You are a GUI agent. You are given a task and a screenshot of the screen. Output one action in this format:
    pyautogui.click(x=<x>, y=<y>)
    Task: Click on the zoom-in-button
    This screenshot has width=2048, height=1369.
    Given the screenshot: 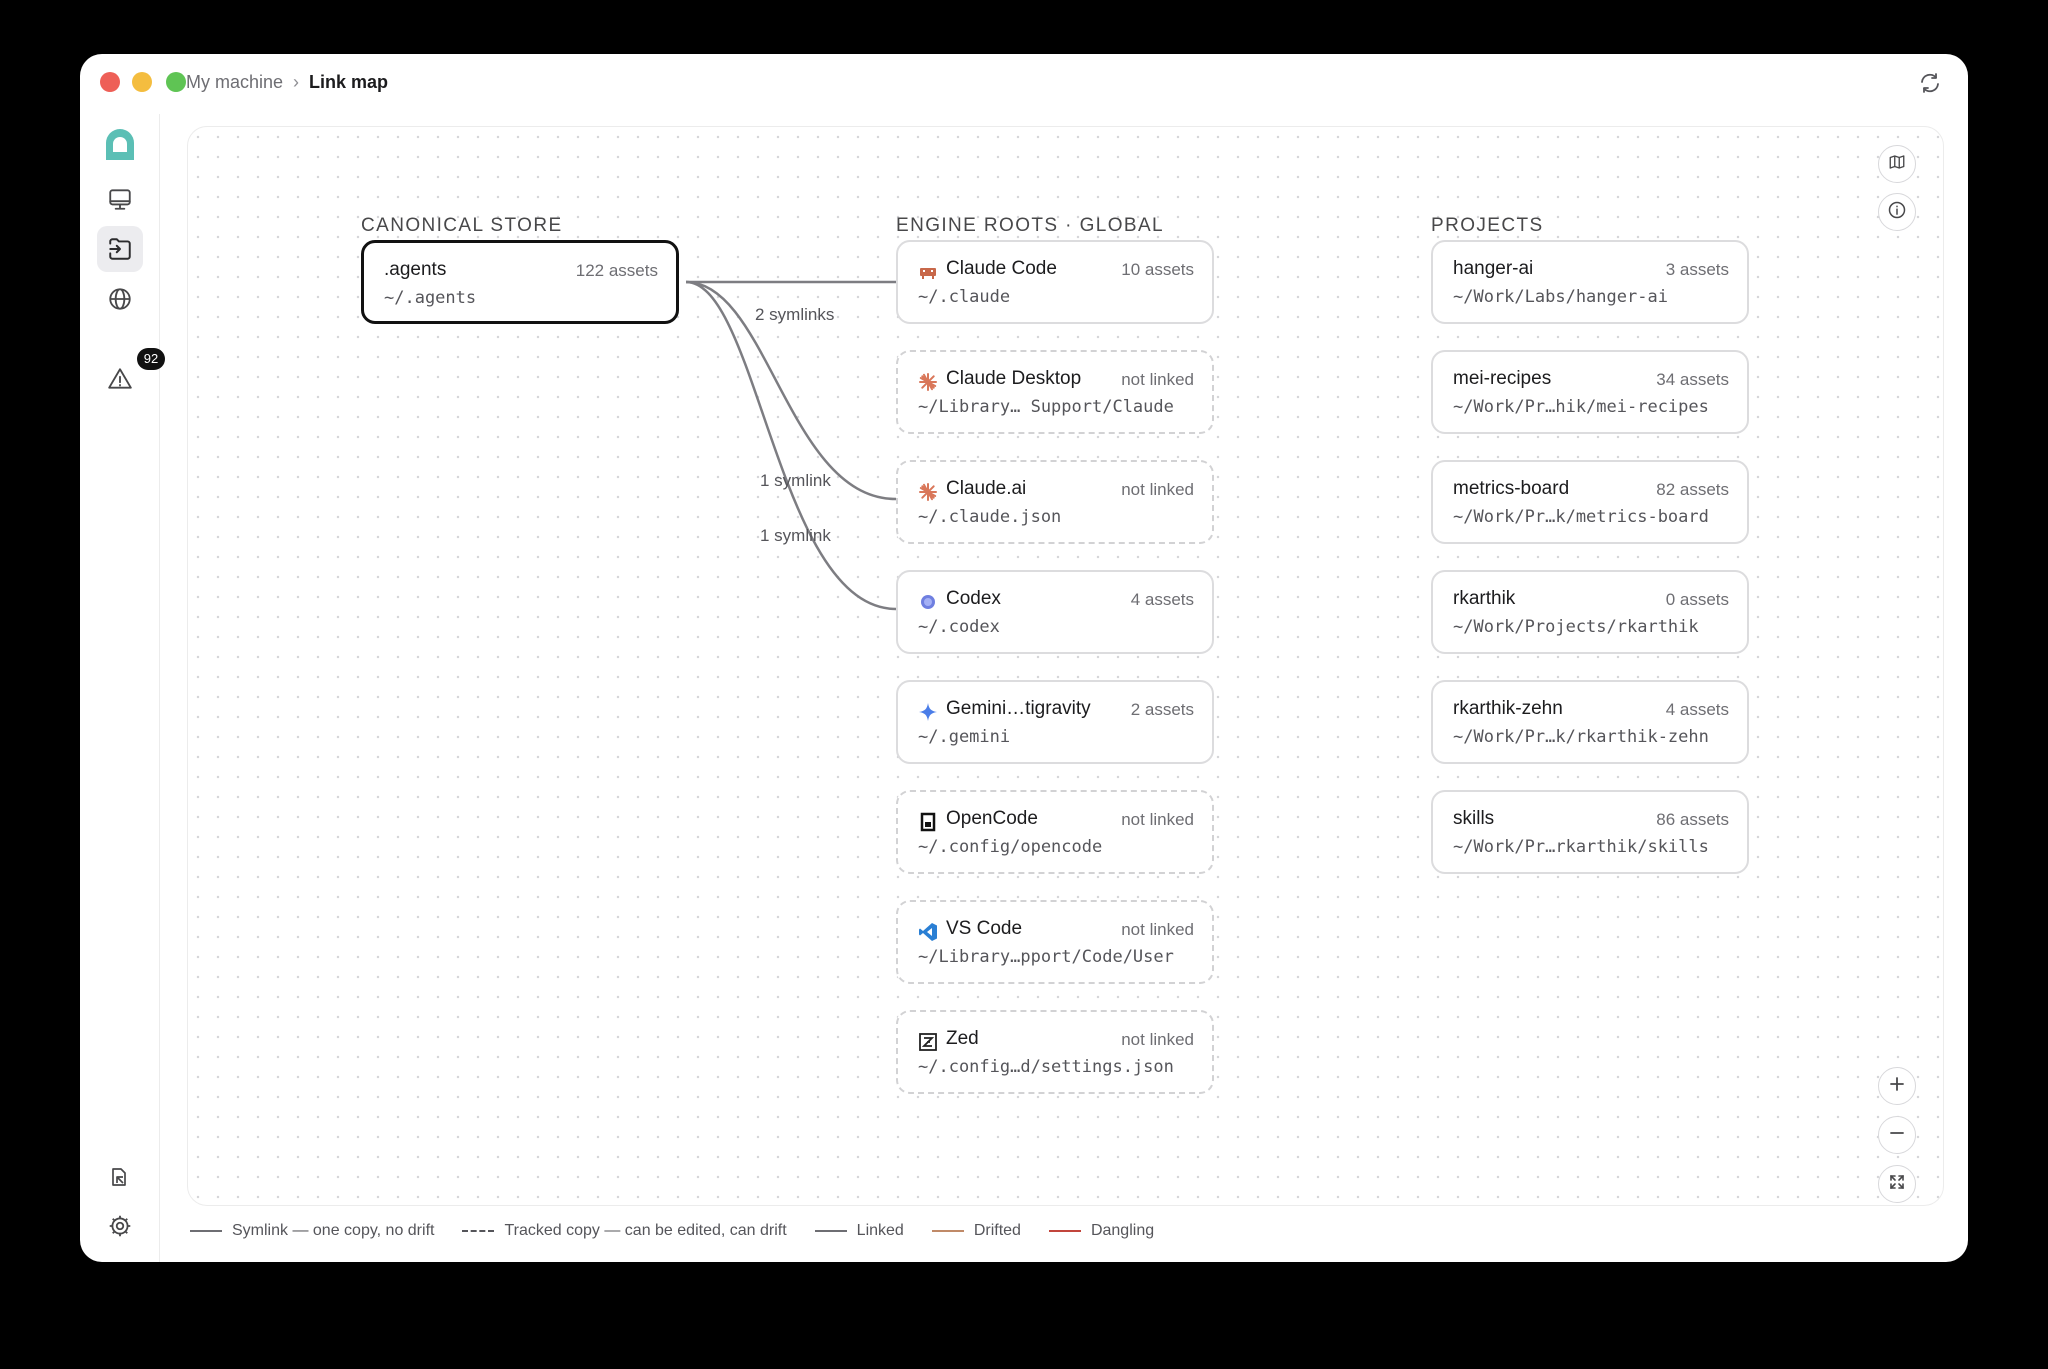 What is the action you would take?
    pyautogui.click(x=1897, y=1086)
    